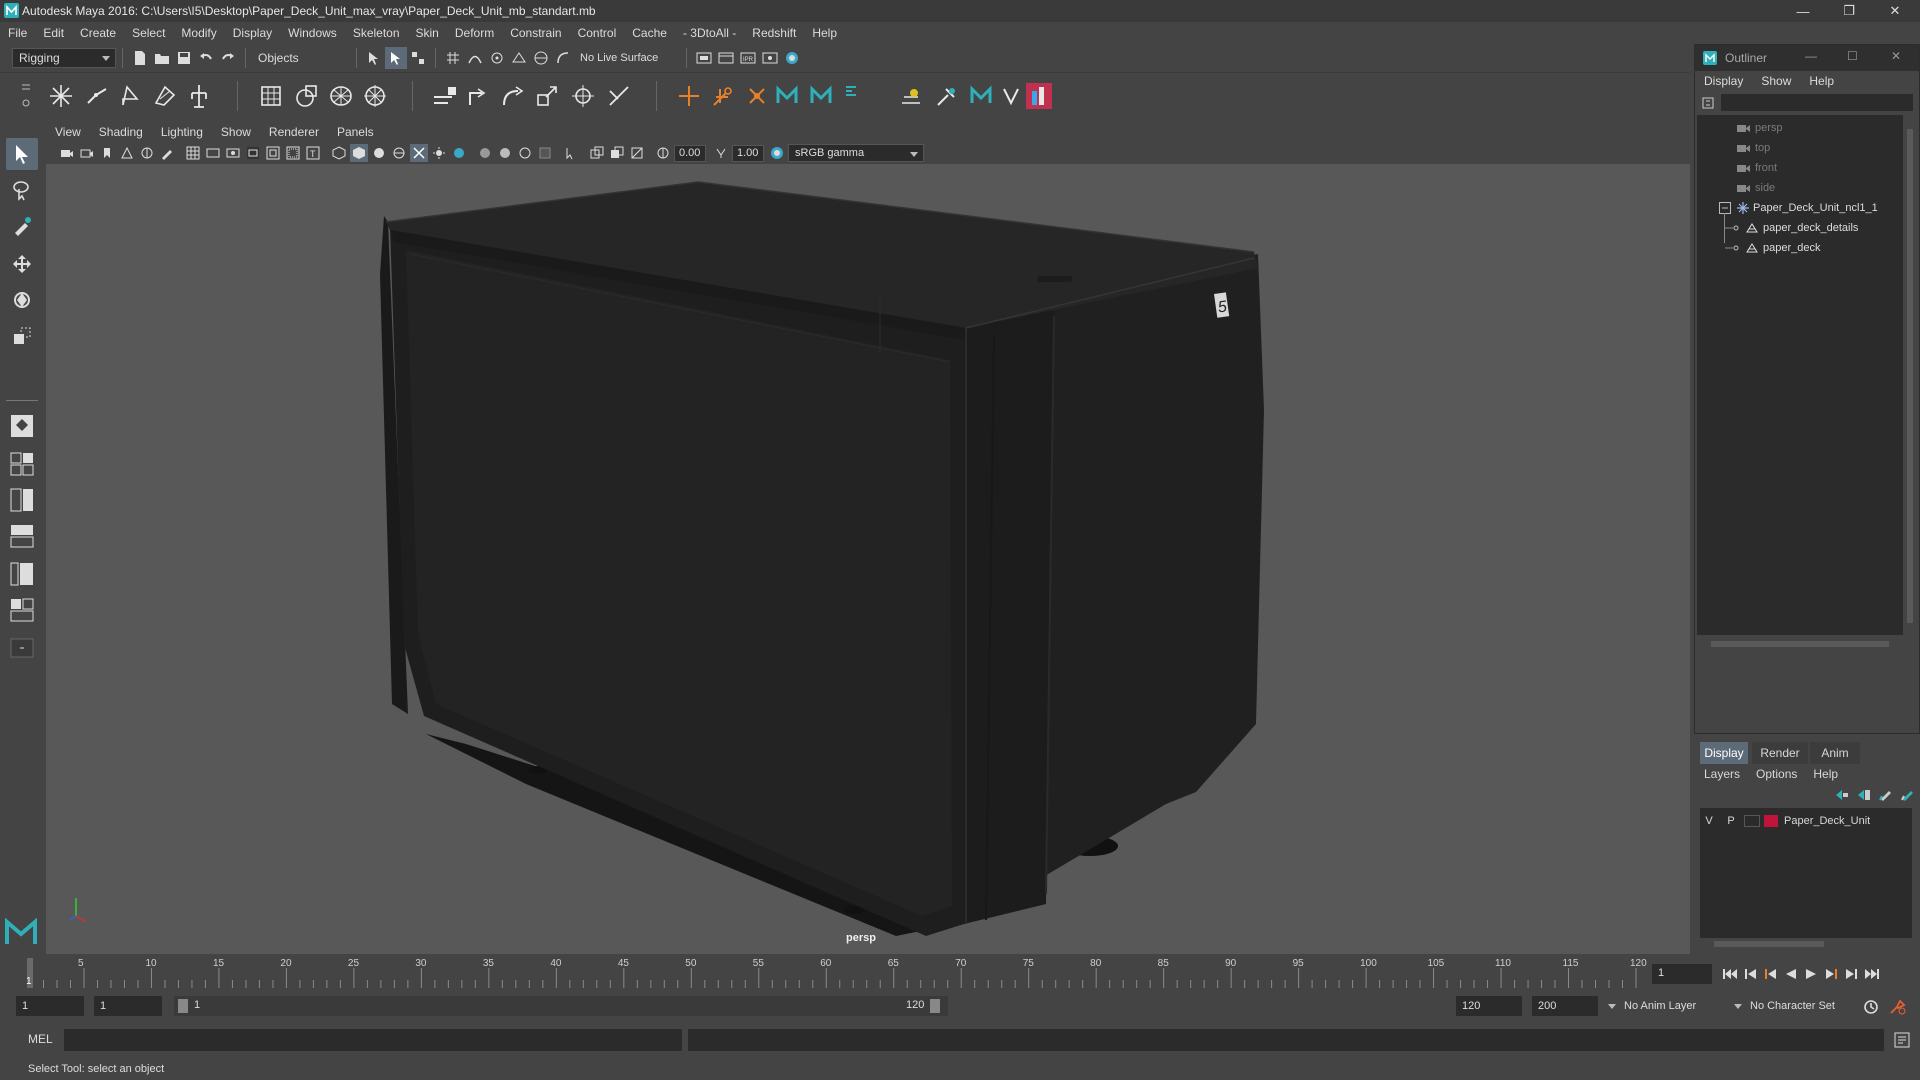 The width and height of the screenshot is (1920, 1080). What do you see at coordinates (40, 1039) in the screenshot?
I see `command-language-toggle: MEL` at bounding box center [40, 1039].